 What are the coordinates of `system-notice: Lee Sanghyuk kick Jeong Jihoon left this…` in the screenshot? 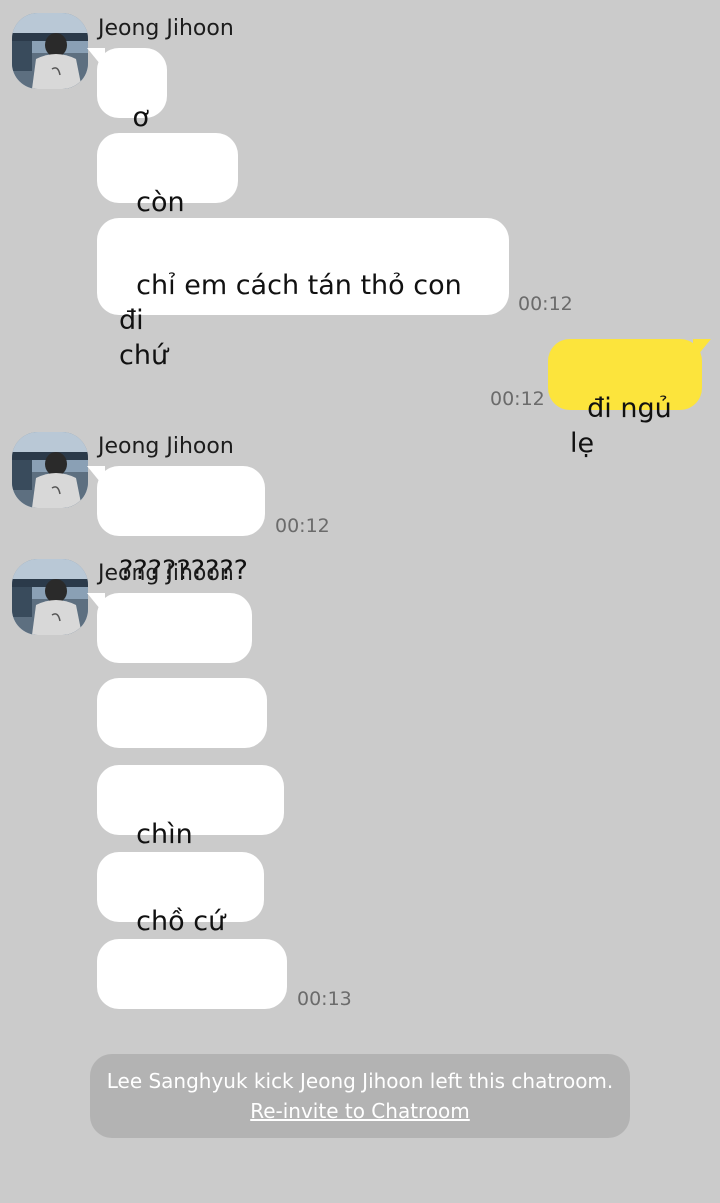 It's located at (360, 1096).